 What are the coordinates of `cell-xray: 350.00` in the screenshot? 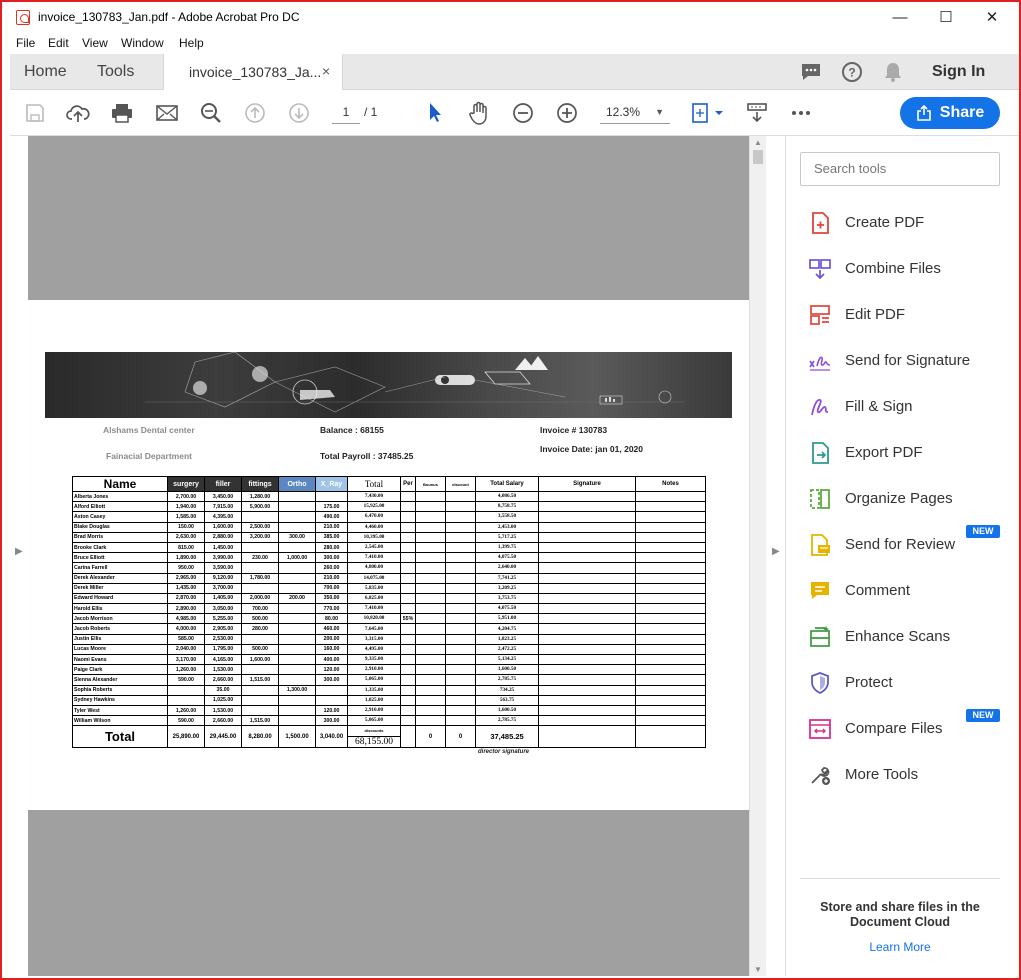 It's located at (331, 598).